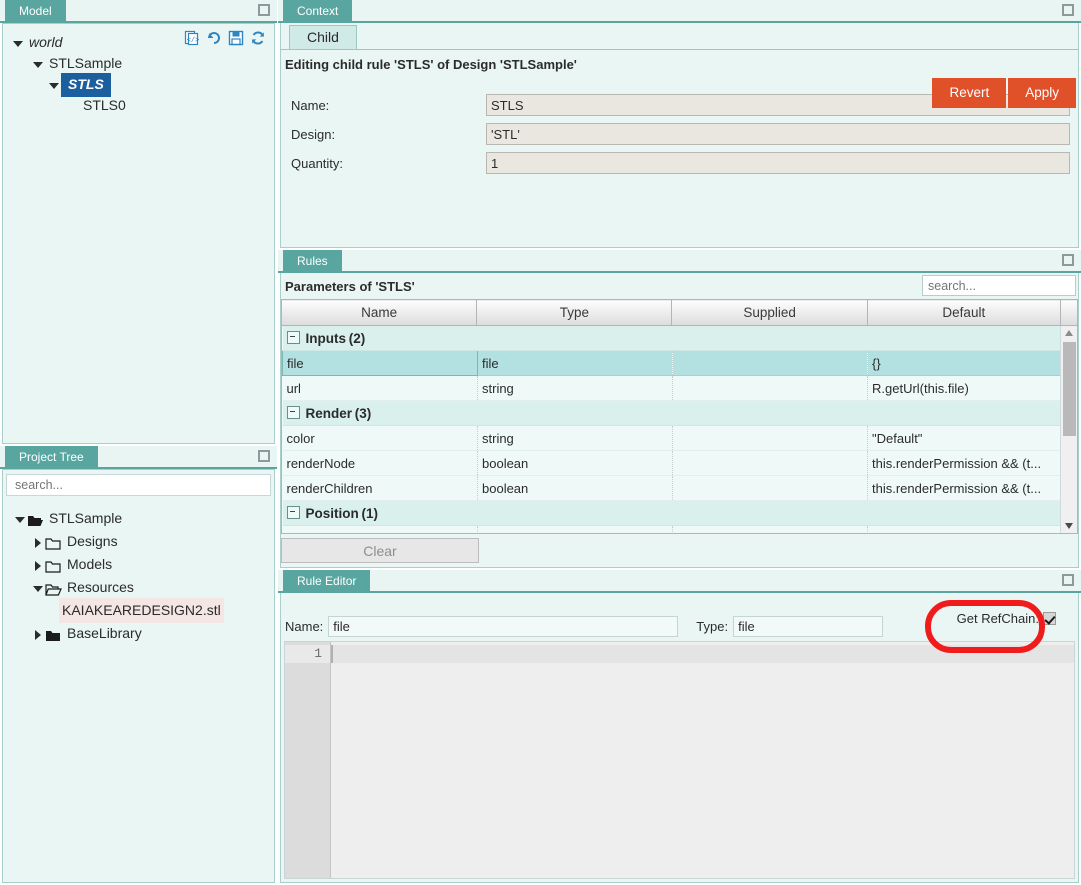  I want to click on model-tree-item-stls0: STLS0, so click(138, 105).